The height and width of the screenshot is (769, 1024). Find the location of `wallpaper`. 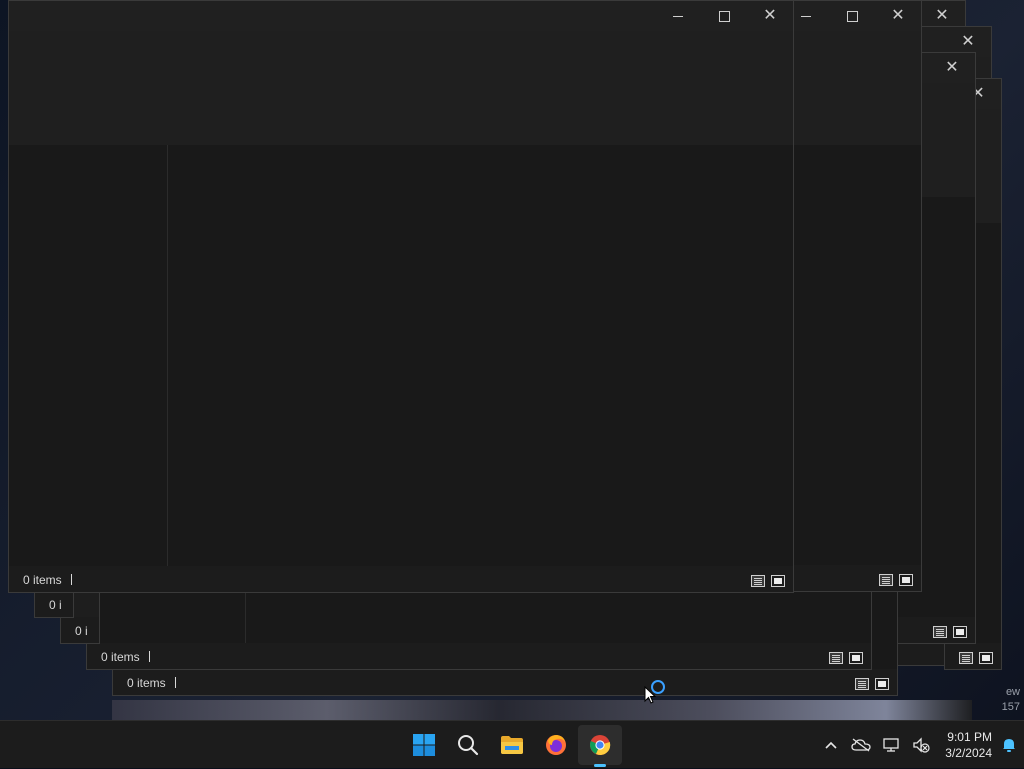

wallpaper is located at coordinates (542, 710).